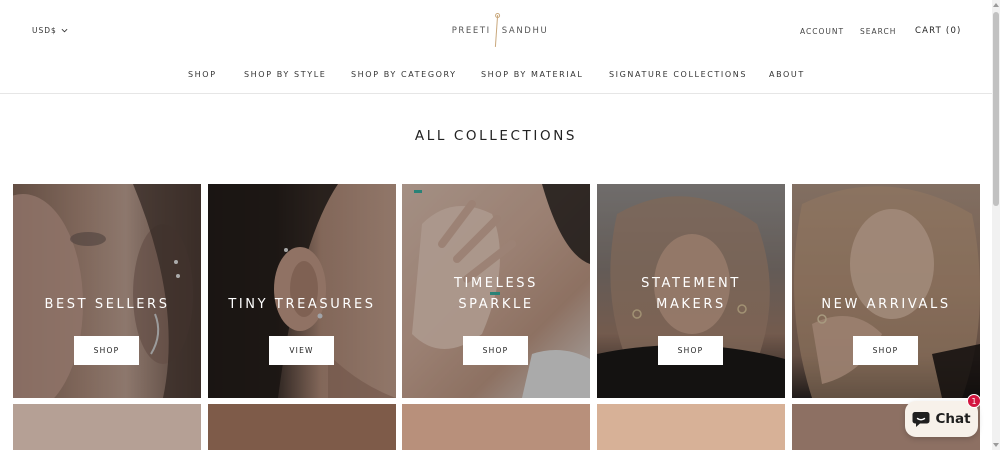 Image resolution: width=1000 pixels, height=450 pixels. Describe the element at coordinates (500, 31) in the screenshot. I see `brand-logo: PREETI SANDHU` at that location.